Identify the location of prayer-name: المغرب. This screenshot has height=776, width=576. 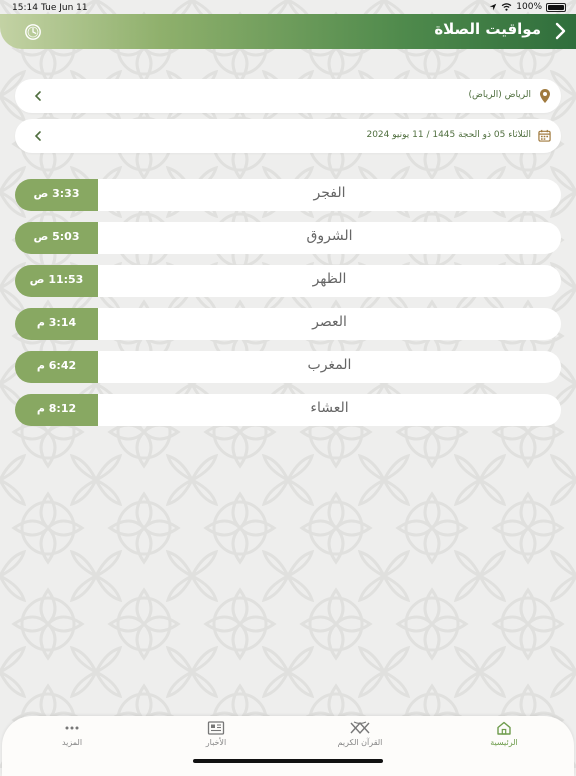
(329, 365).